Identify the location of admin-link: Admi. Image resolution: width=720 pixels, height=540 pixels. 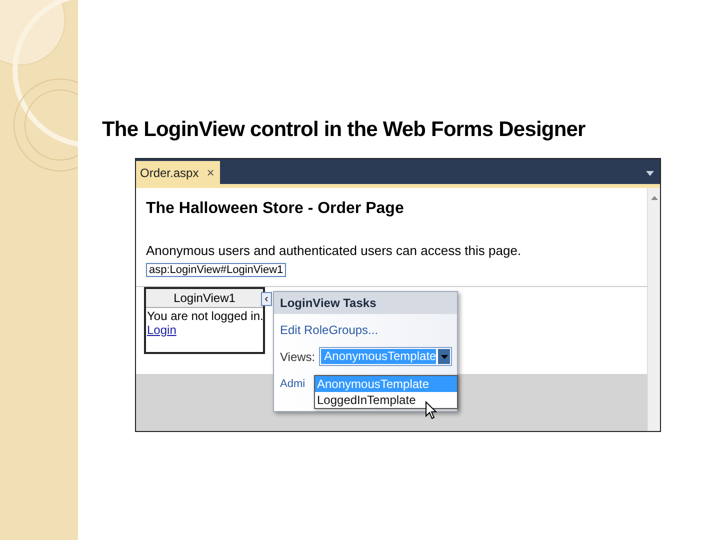
(293, 384).